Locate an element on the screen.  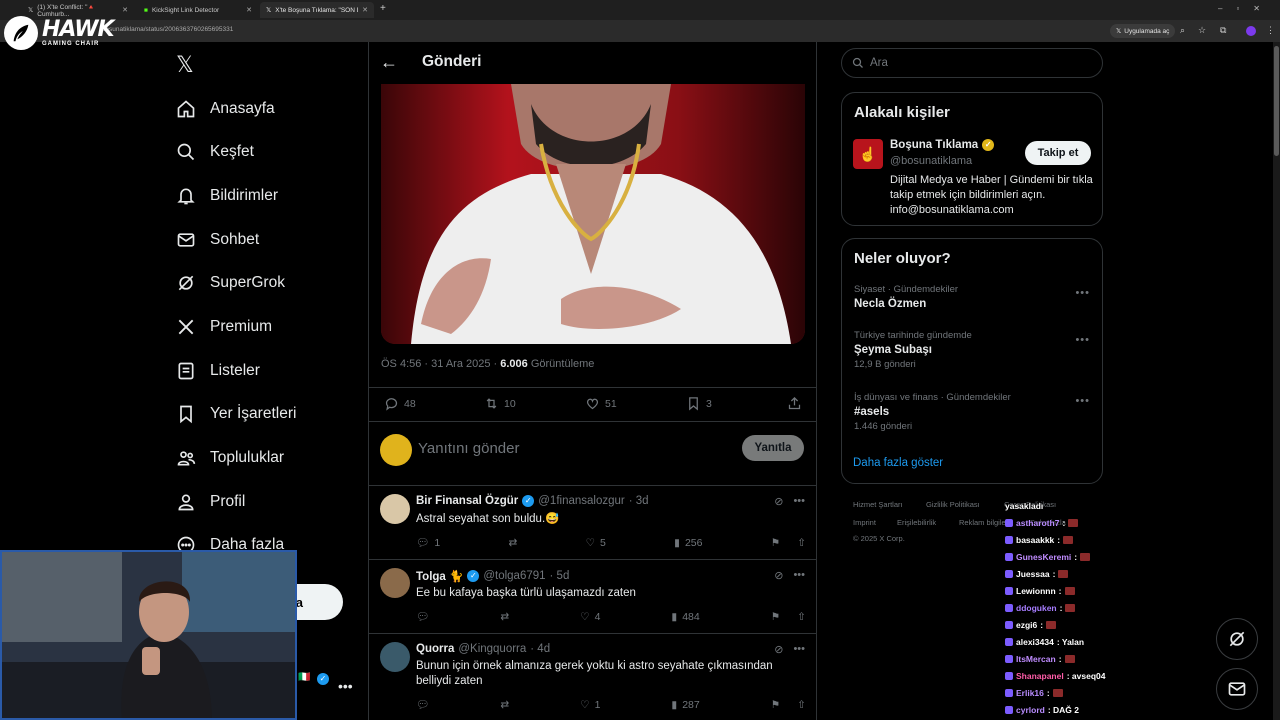
chat-username: cyrlord is located at coordinates (1030, 710).